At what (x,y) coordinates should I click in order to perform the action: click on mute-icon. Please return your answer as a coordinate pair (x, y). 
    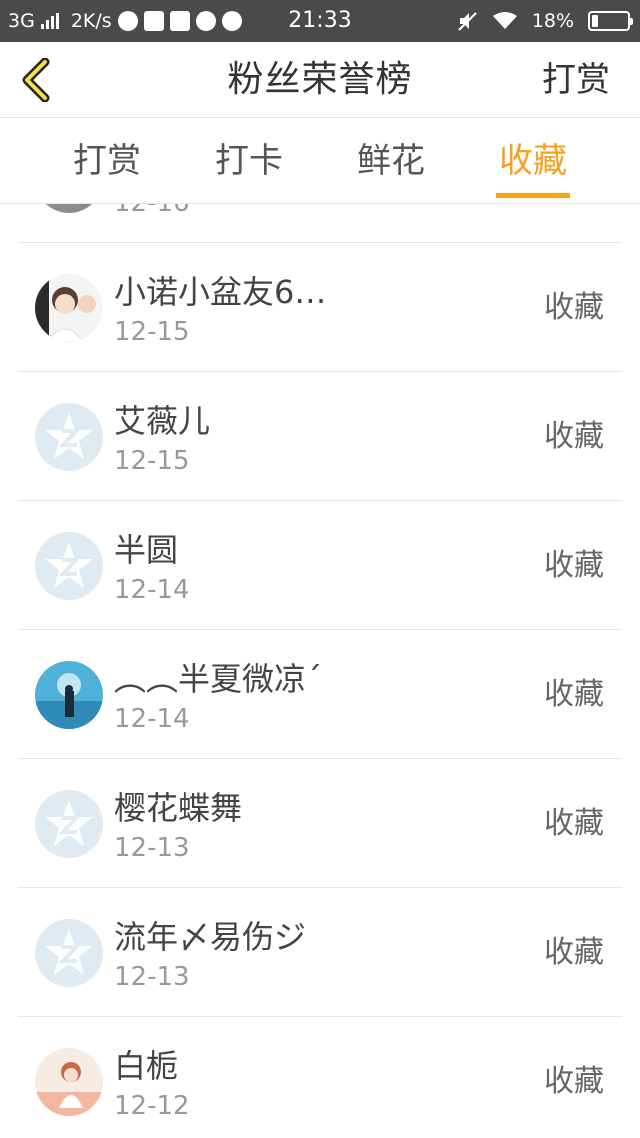
    Looking at the image, I should click on (467, 21).